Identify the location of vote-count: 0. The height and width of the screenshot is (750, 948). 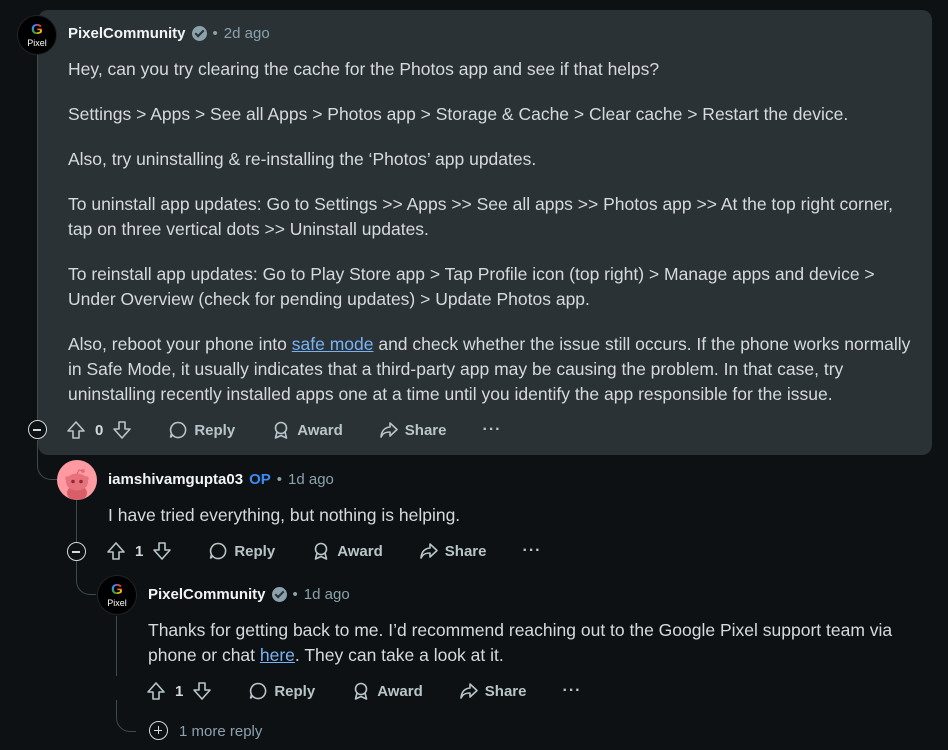
(99, 430).